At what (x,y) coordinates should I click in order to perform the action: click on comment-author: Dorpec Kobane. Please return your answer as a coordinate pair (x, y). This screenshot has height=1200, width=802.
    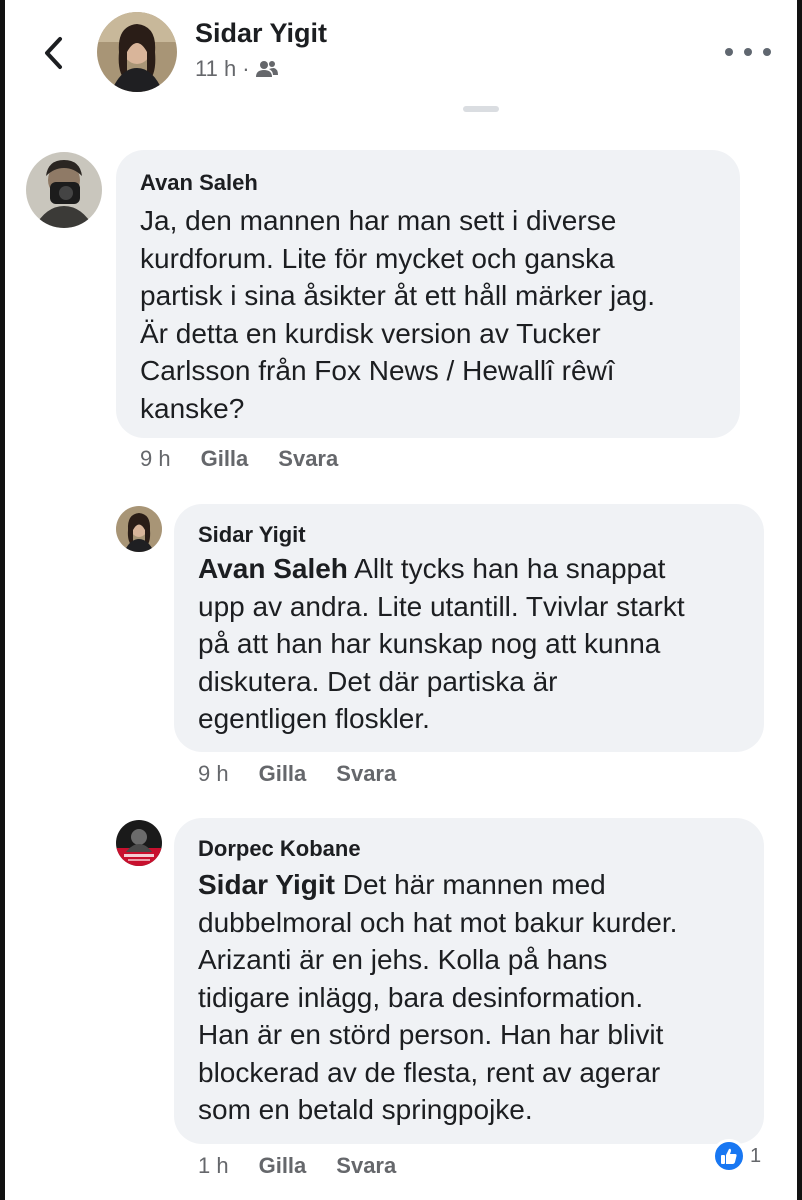
    Looking at the image, I should click on (279, 849).